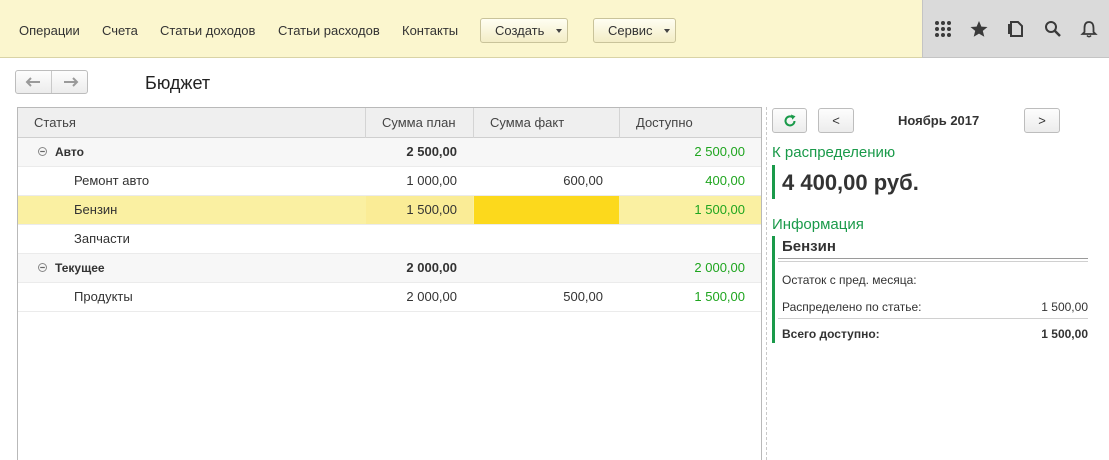 This screenshot has height=460, width=1109. What do you see at coordinates (389, 210) in the screenshot?
I see `table-row-selected: Бензин 1 500,00 1 500,00` at bounding box center [389, 210].